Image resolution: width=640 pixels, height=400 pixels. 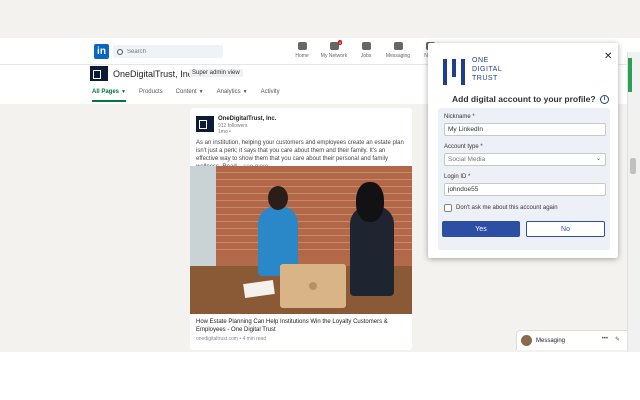 I want to click on tab-all-pages: All Pages ▼, so click(x=109, y=95).